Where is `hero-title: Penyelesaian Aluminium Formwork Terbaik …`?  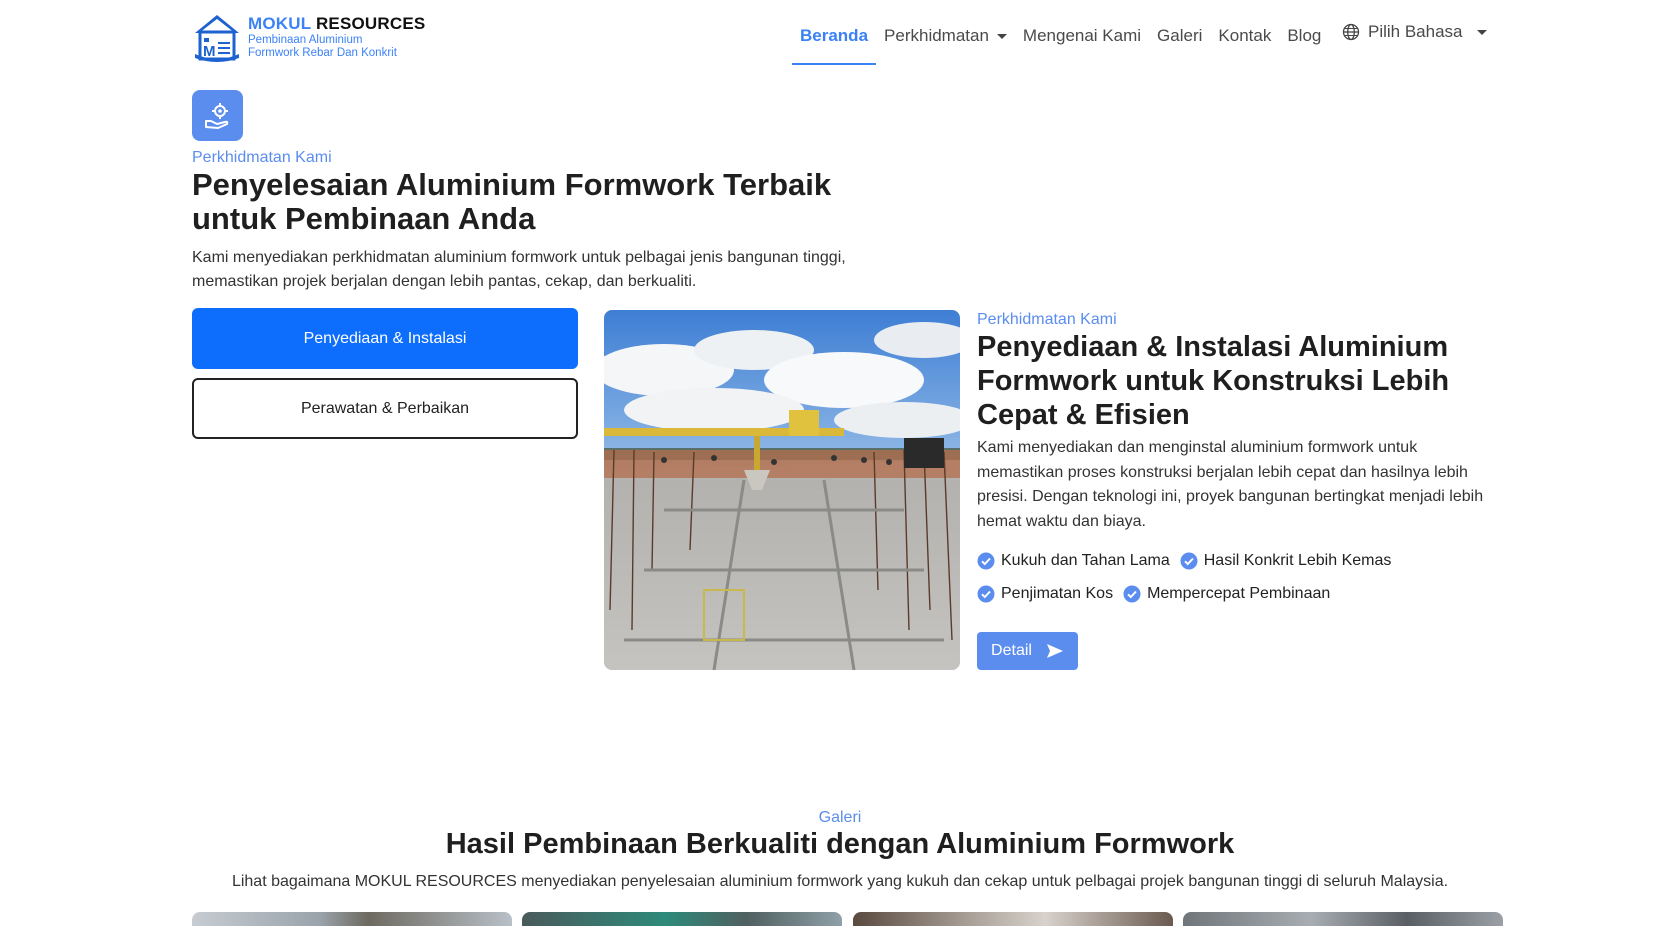 hero-title: Penyelesaian Aluminium Formwork Terbaik … is located at coordinates (512, 201).